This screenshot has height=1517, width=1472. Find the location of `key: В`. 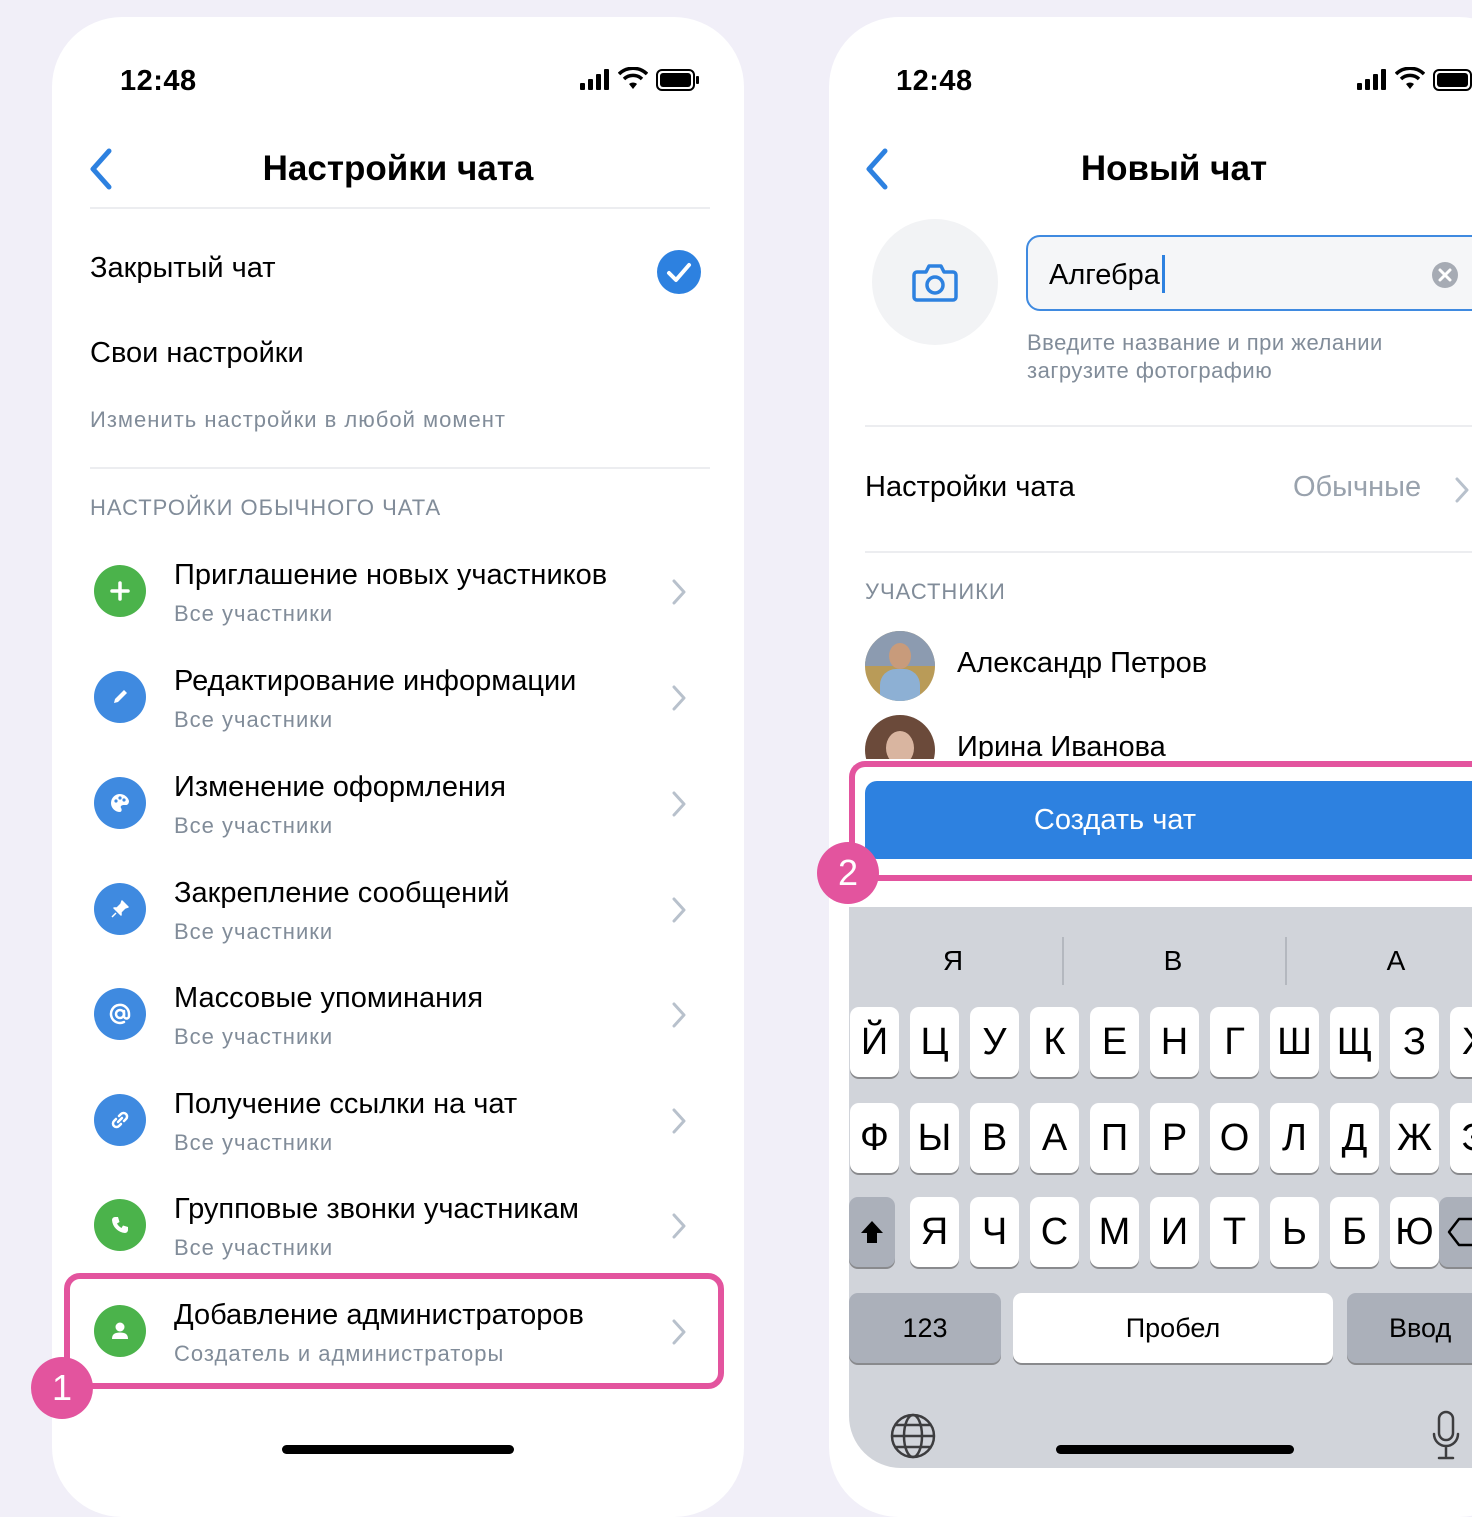

key: В is located at coordinates (994, 1138).